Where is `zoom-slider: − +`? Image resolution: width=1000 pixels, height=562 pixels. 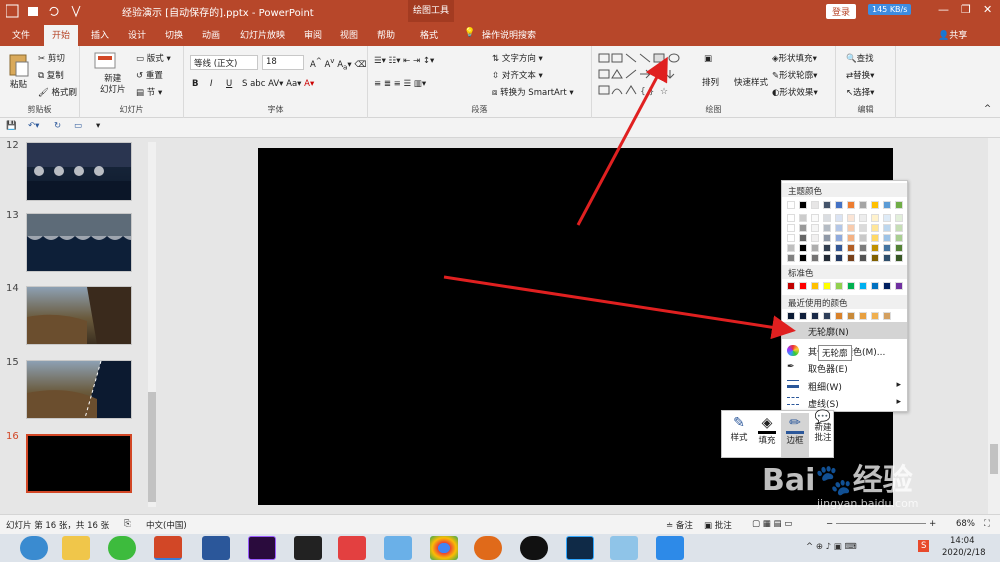 zoom-slider: − + is located at coordinates (881, 524).